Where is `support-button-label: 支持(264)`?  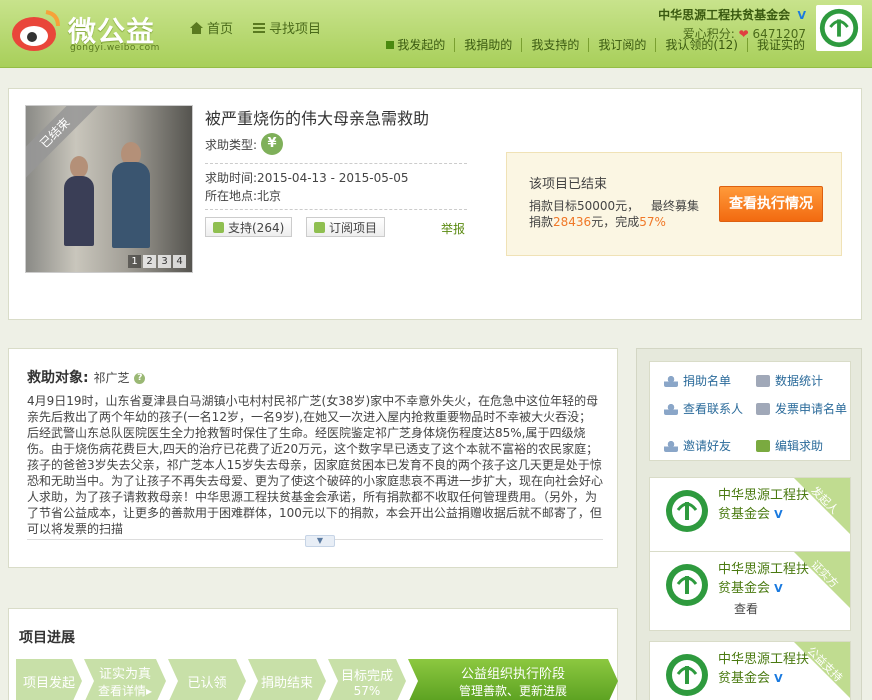
support-button-label: 支持(264) is located at coordinates (256, 227).